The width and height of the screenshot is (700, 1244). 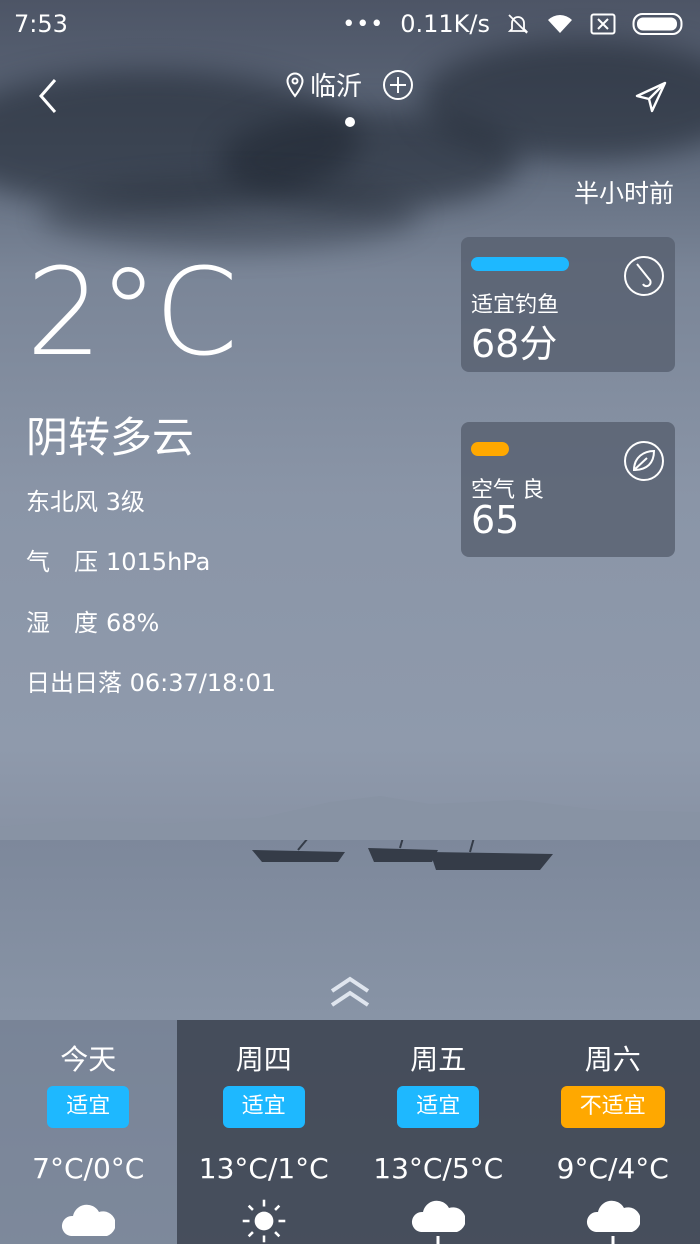 What do you see at coordinates (85, 502) in the screenshot?
I see `wind-info: 东北风 3级` at bounding box center [85, 502].